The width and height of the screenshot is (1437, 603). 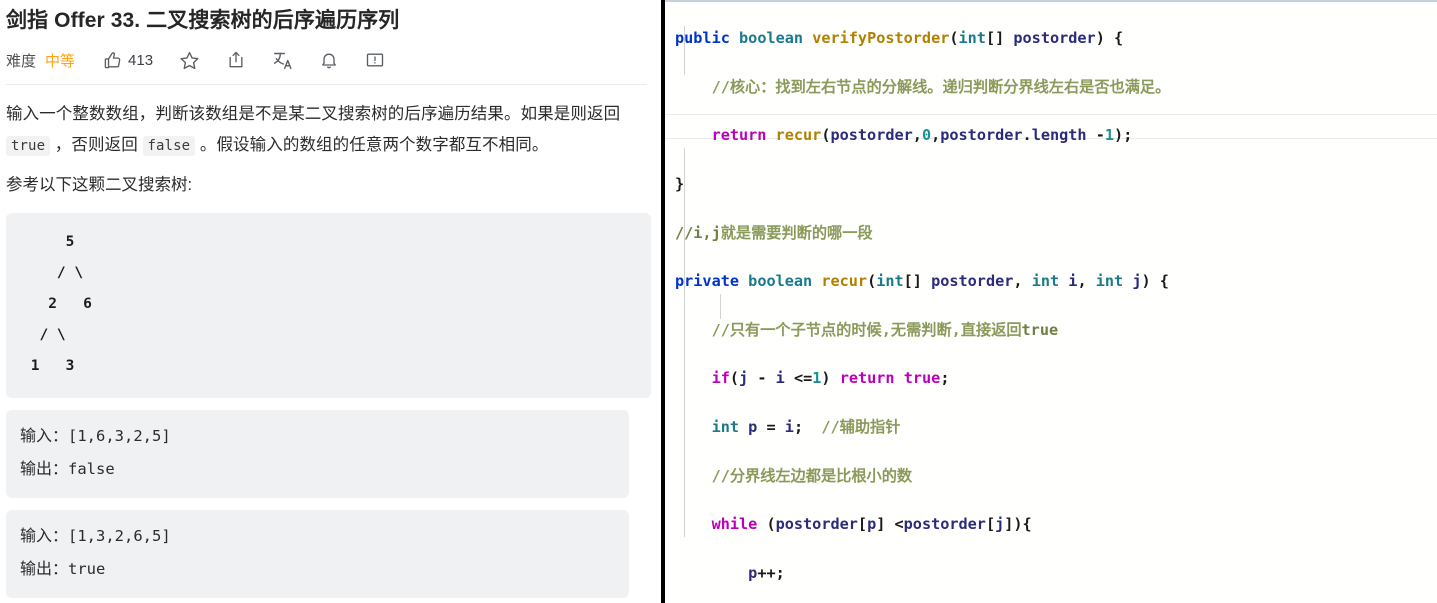 I want to click on share-icon, so click(x=236, y=60).